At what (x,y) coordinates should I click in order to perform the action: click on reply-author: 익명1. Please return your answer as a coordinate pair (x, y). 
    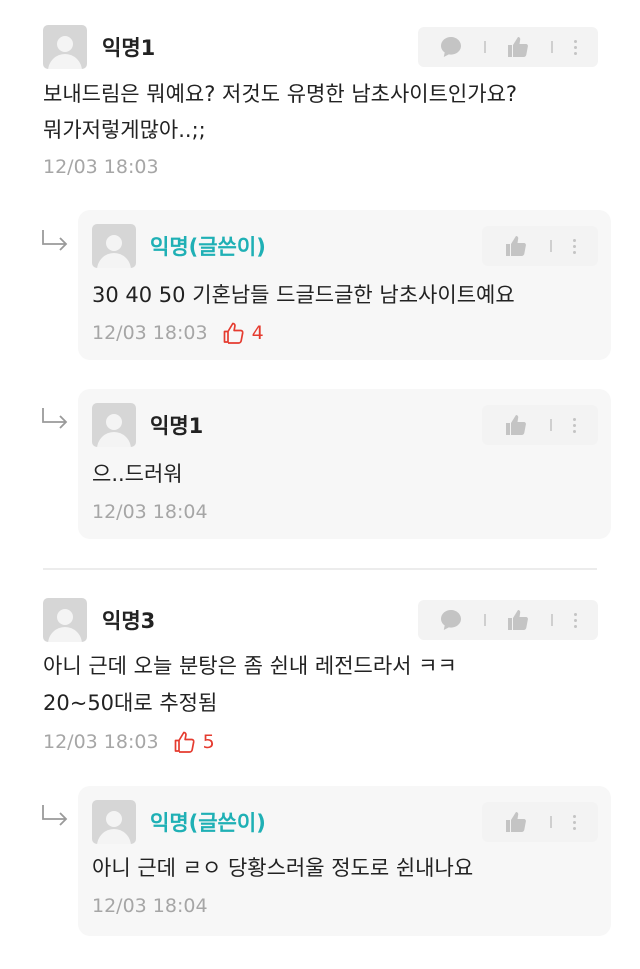
    Looking at the image, I should click on (177, 426).